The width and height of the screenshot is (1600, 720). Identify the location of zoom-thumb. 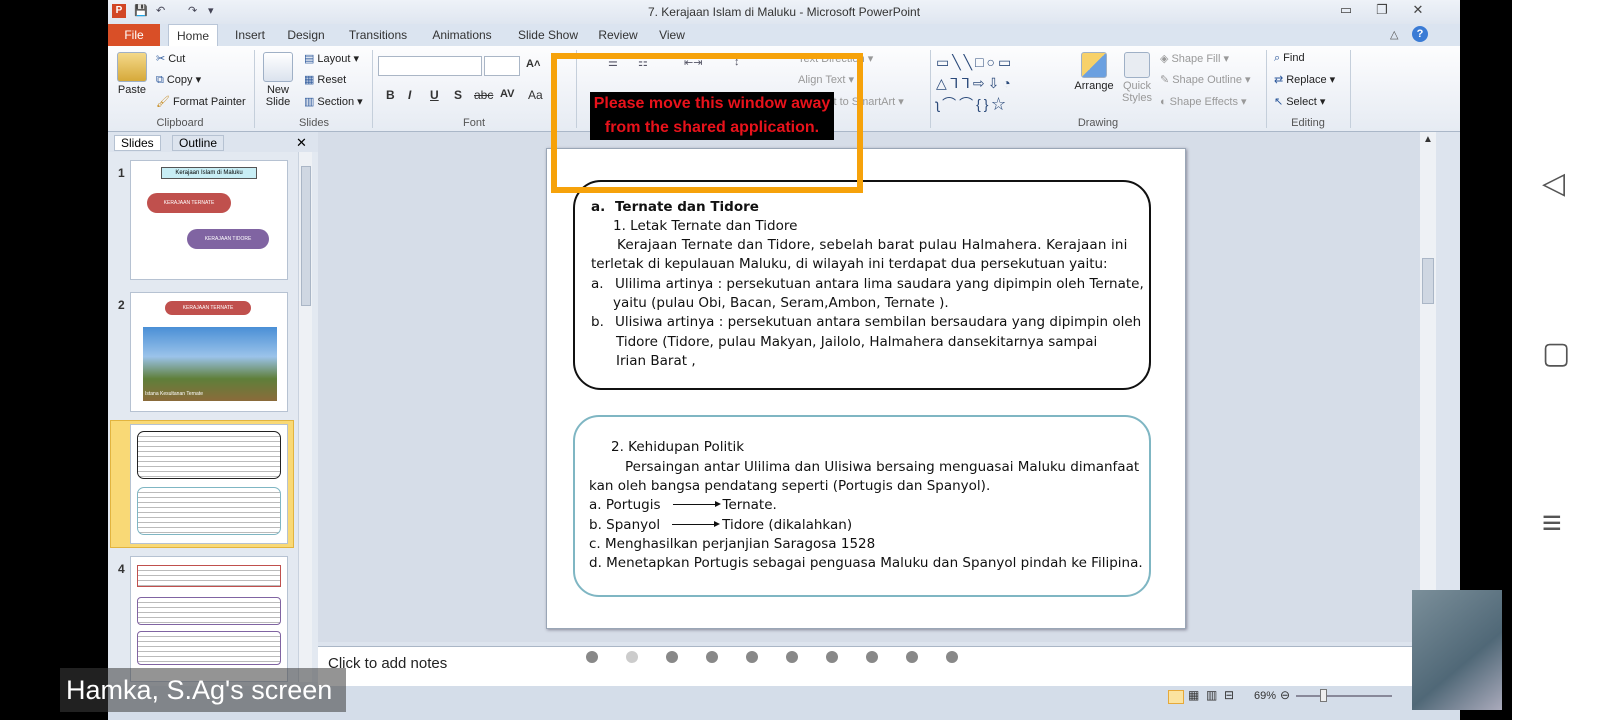
(1323, 695).